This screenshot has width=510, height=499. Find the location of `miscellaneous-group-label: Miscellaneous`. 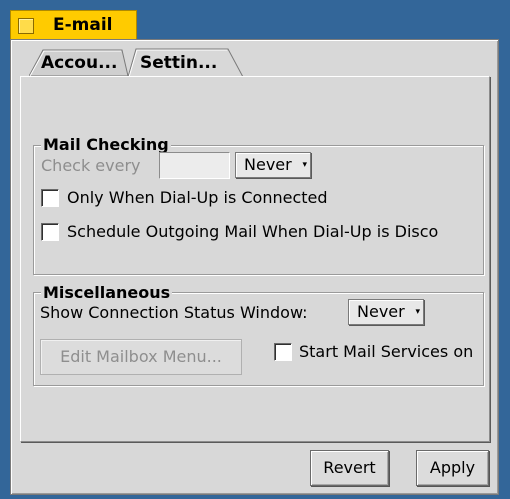

miscellaneous-group-label: Miscellaneous is located at coordinates (107, 292).